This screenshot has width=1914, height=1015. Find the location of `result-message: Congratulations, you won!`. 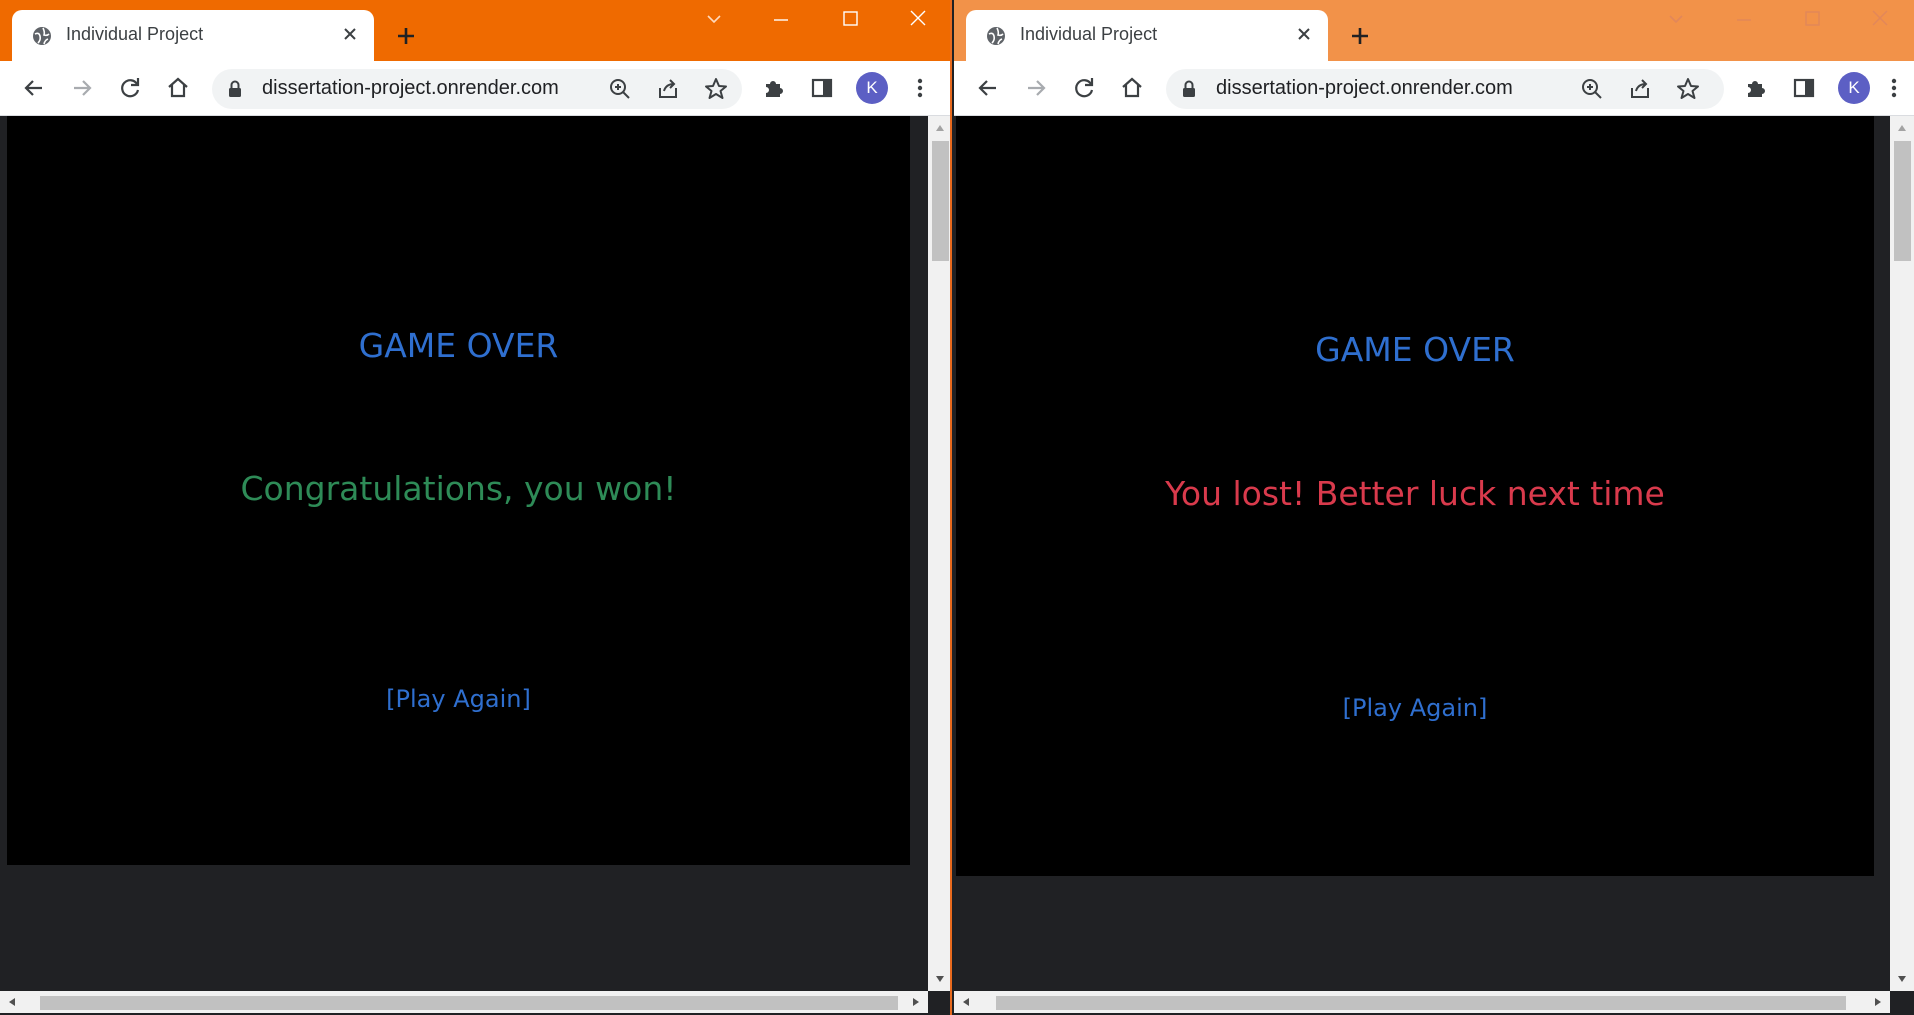

result-message: Congratulations, you won! is located at coordinates (458, 488).